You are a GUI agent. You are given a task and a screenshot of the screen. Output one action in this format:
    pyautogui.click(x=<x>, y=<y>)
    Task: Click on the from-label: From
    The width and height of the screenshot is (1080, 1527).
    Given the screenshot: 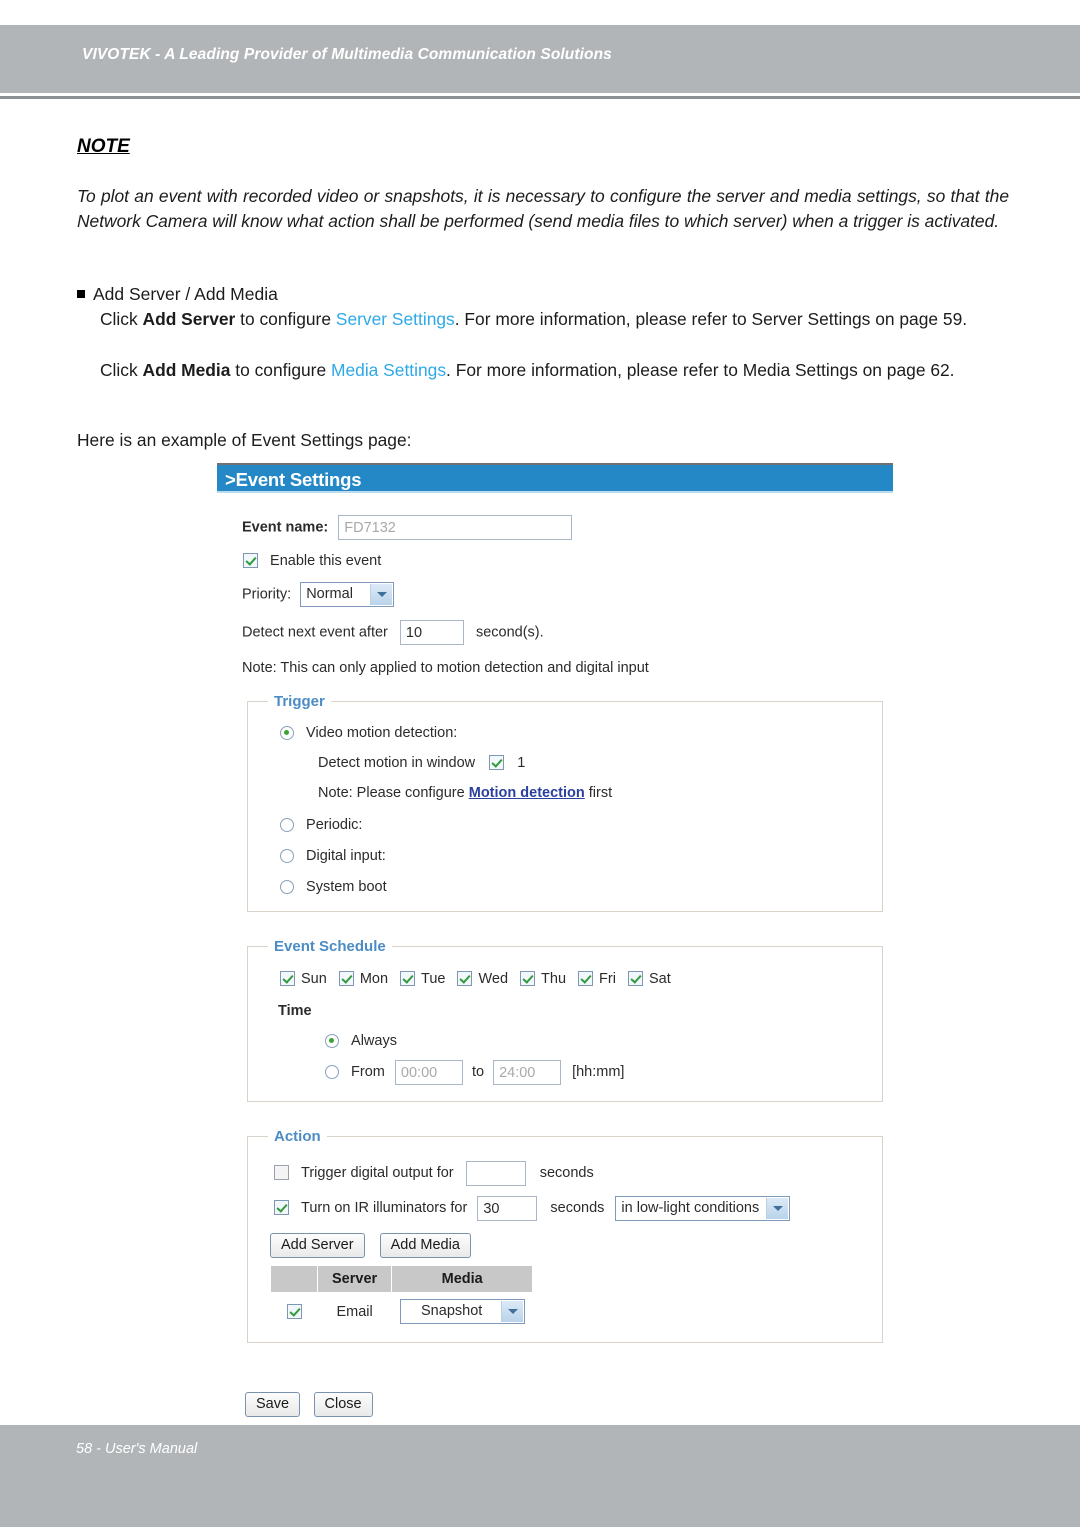 What is the action you would take?
    pyautogui.click(x=368, y=1072)
    